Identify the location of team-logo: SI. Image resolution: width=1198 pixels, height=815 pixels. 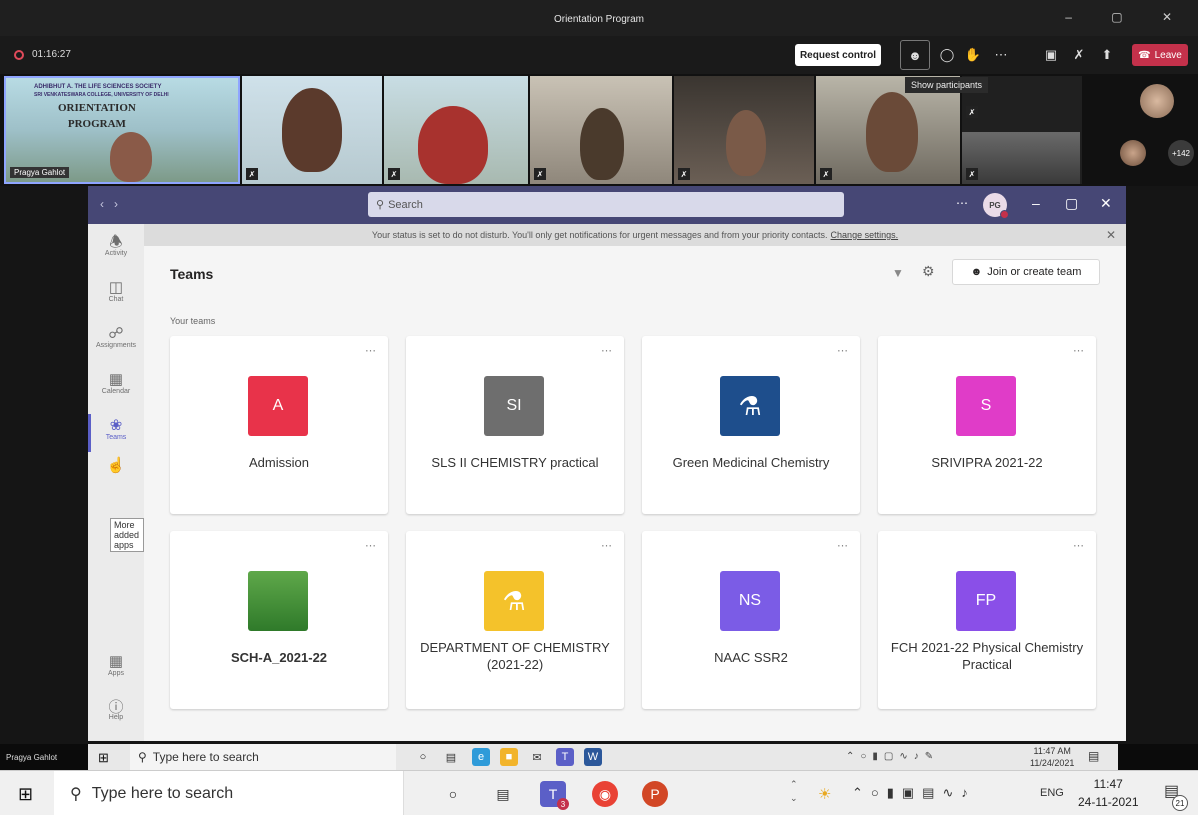
(514, 406).